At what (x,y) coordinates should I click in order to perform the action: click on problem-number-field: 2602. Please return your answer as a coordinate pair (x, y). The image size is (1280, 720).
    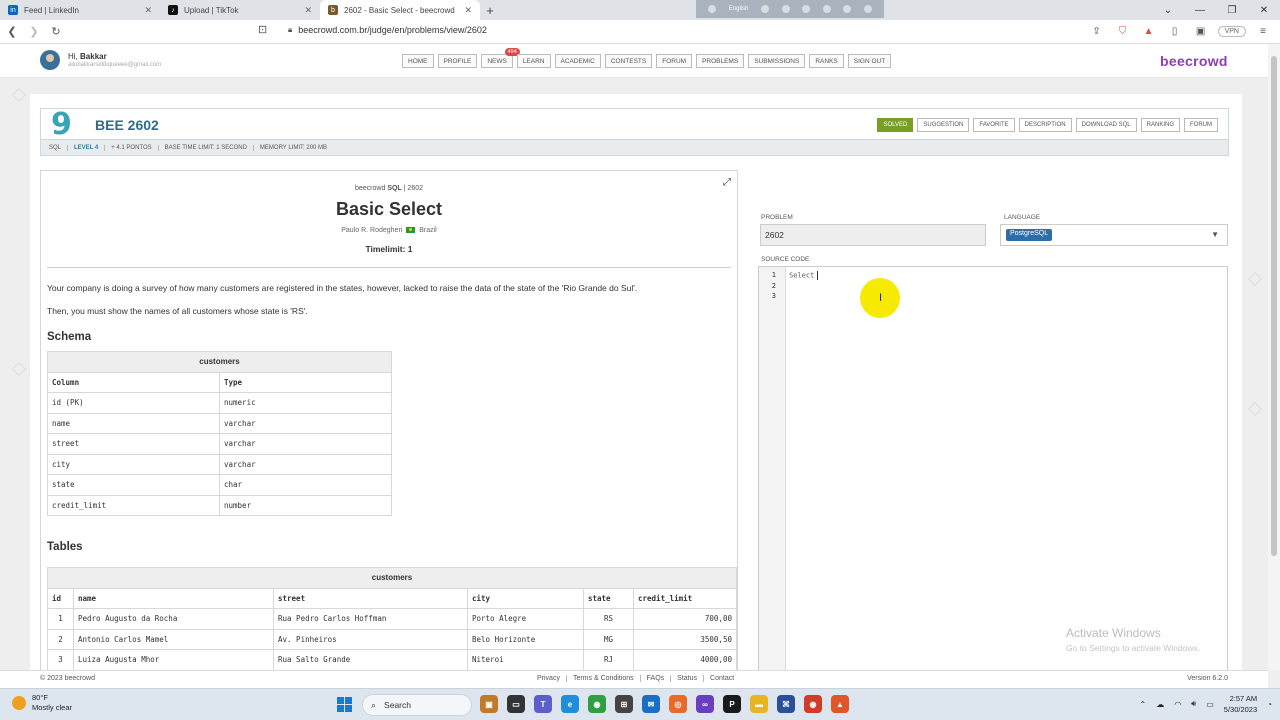
    Looking at the image, I should click on (873, 235).